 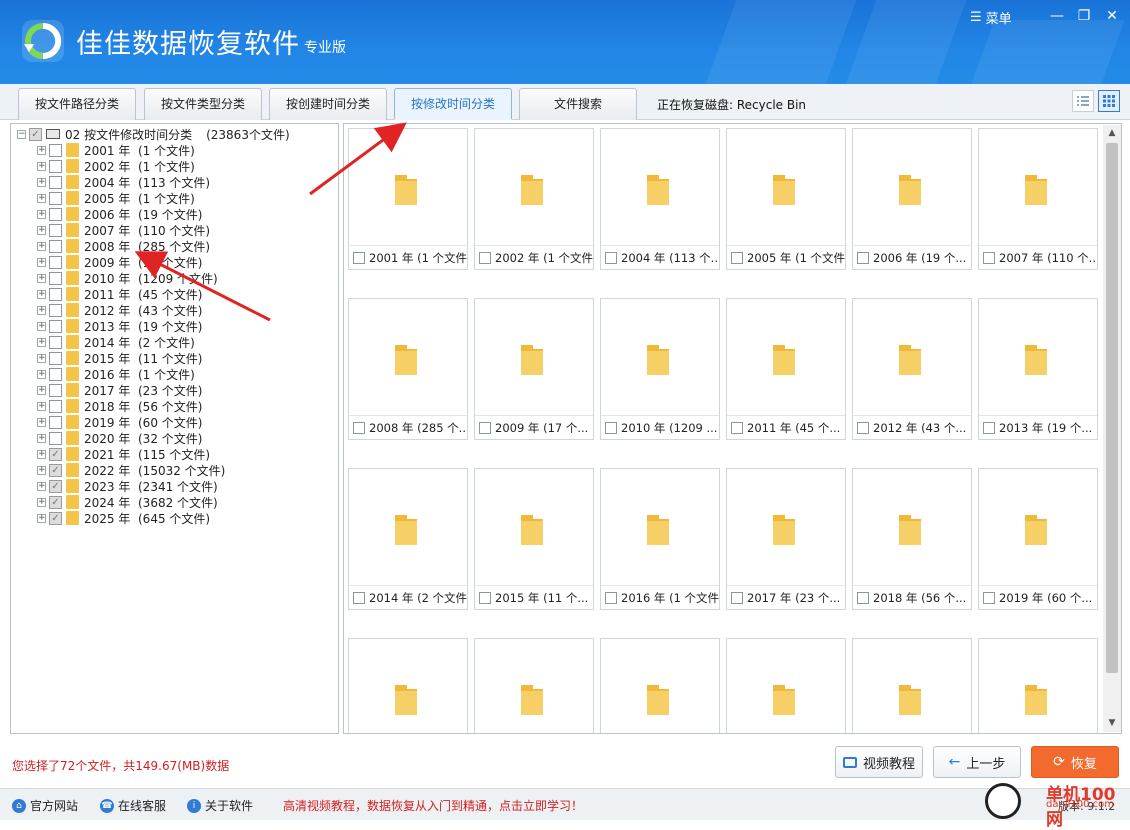 I want to click on tree-item: + ✓ 2022 年 (15032 个文件), so click(x=131, y=470).